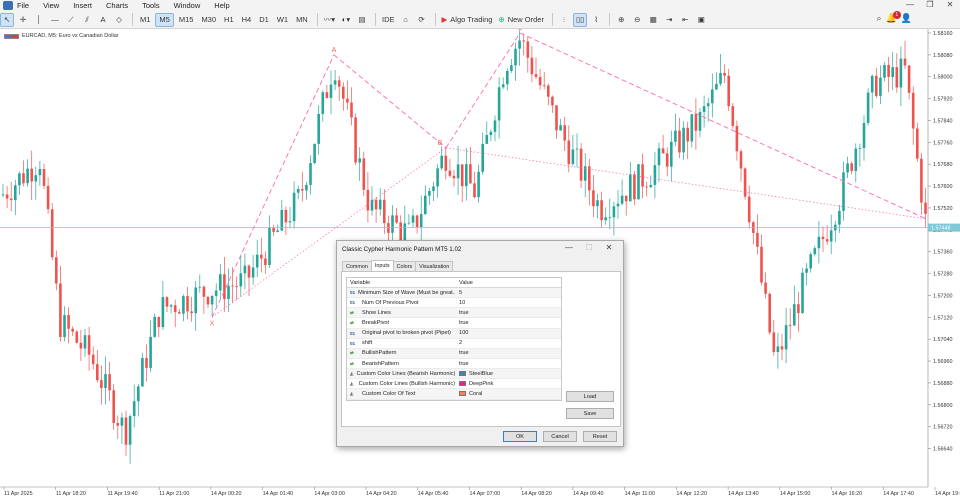 The width and height of the screenshot is (960, 498). I want to click on timeframe-mn: MN, so click(302, 20).